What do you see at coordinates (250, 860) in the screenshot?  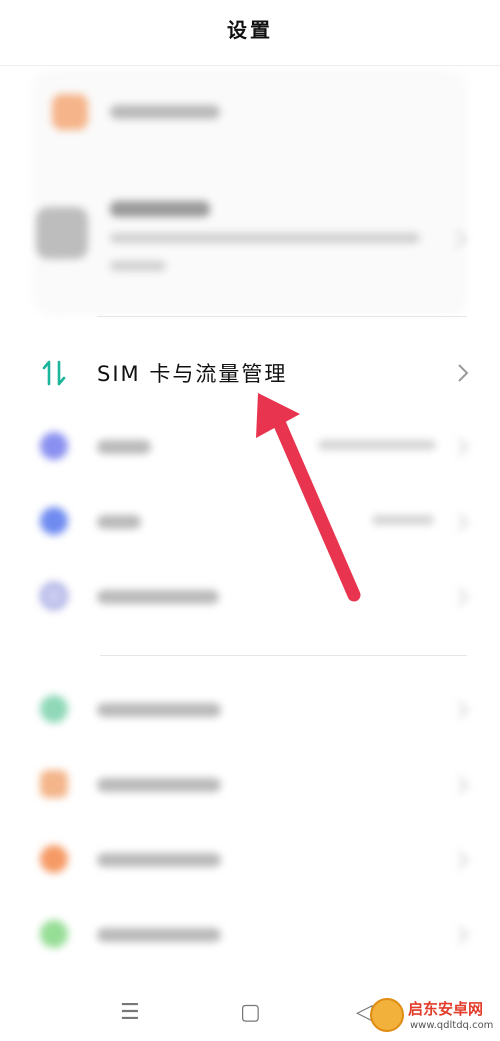 I see `settings-item-display` at bounding box center [250, 860].